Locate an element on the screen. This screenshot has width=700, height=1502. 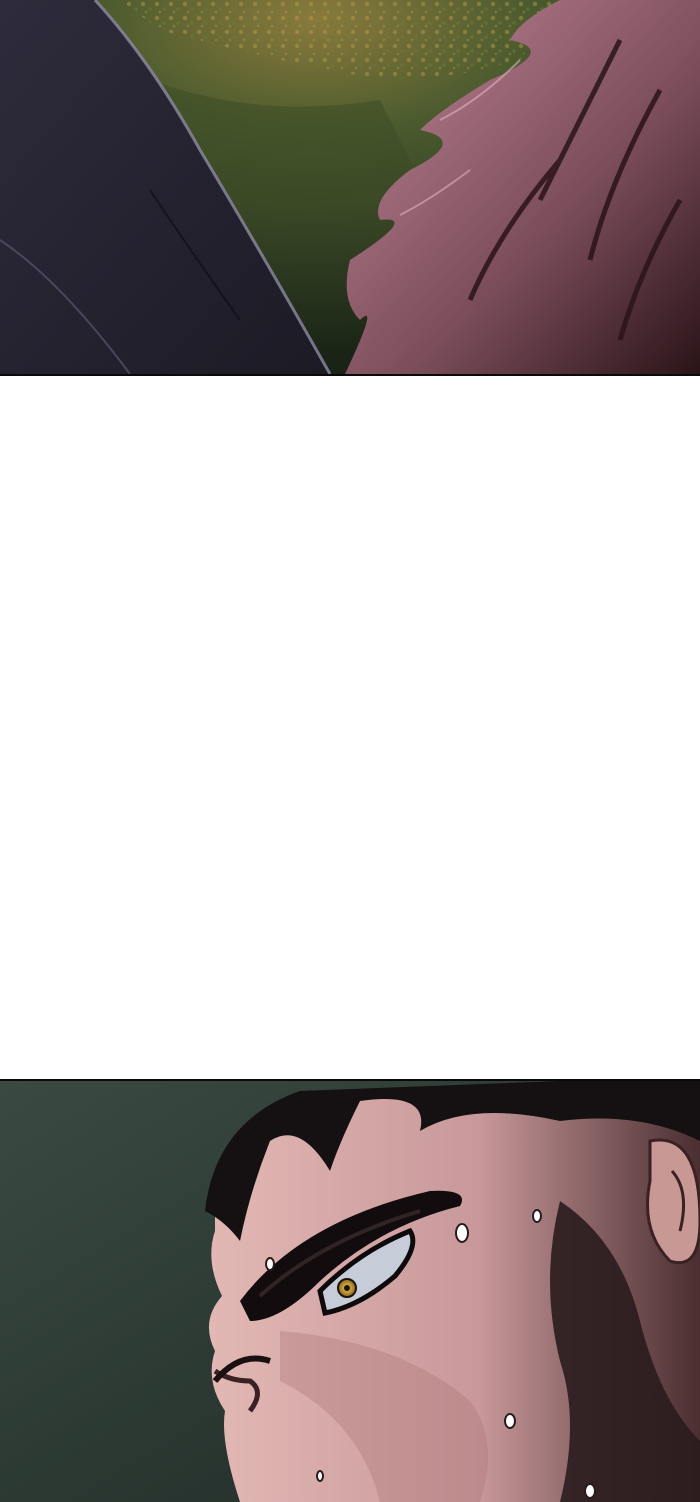
pupil is located at coordinates (347, 1288).